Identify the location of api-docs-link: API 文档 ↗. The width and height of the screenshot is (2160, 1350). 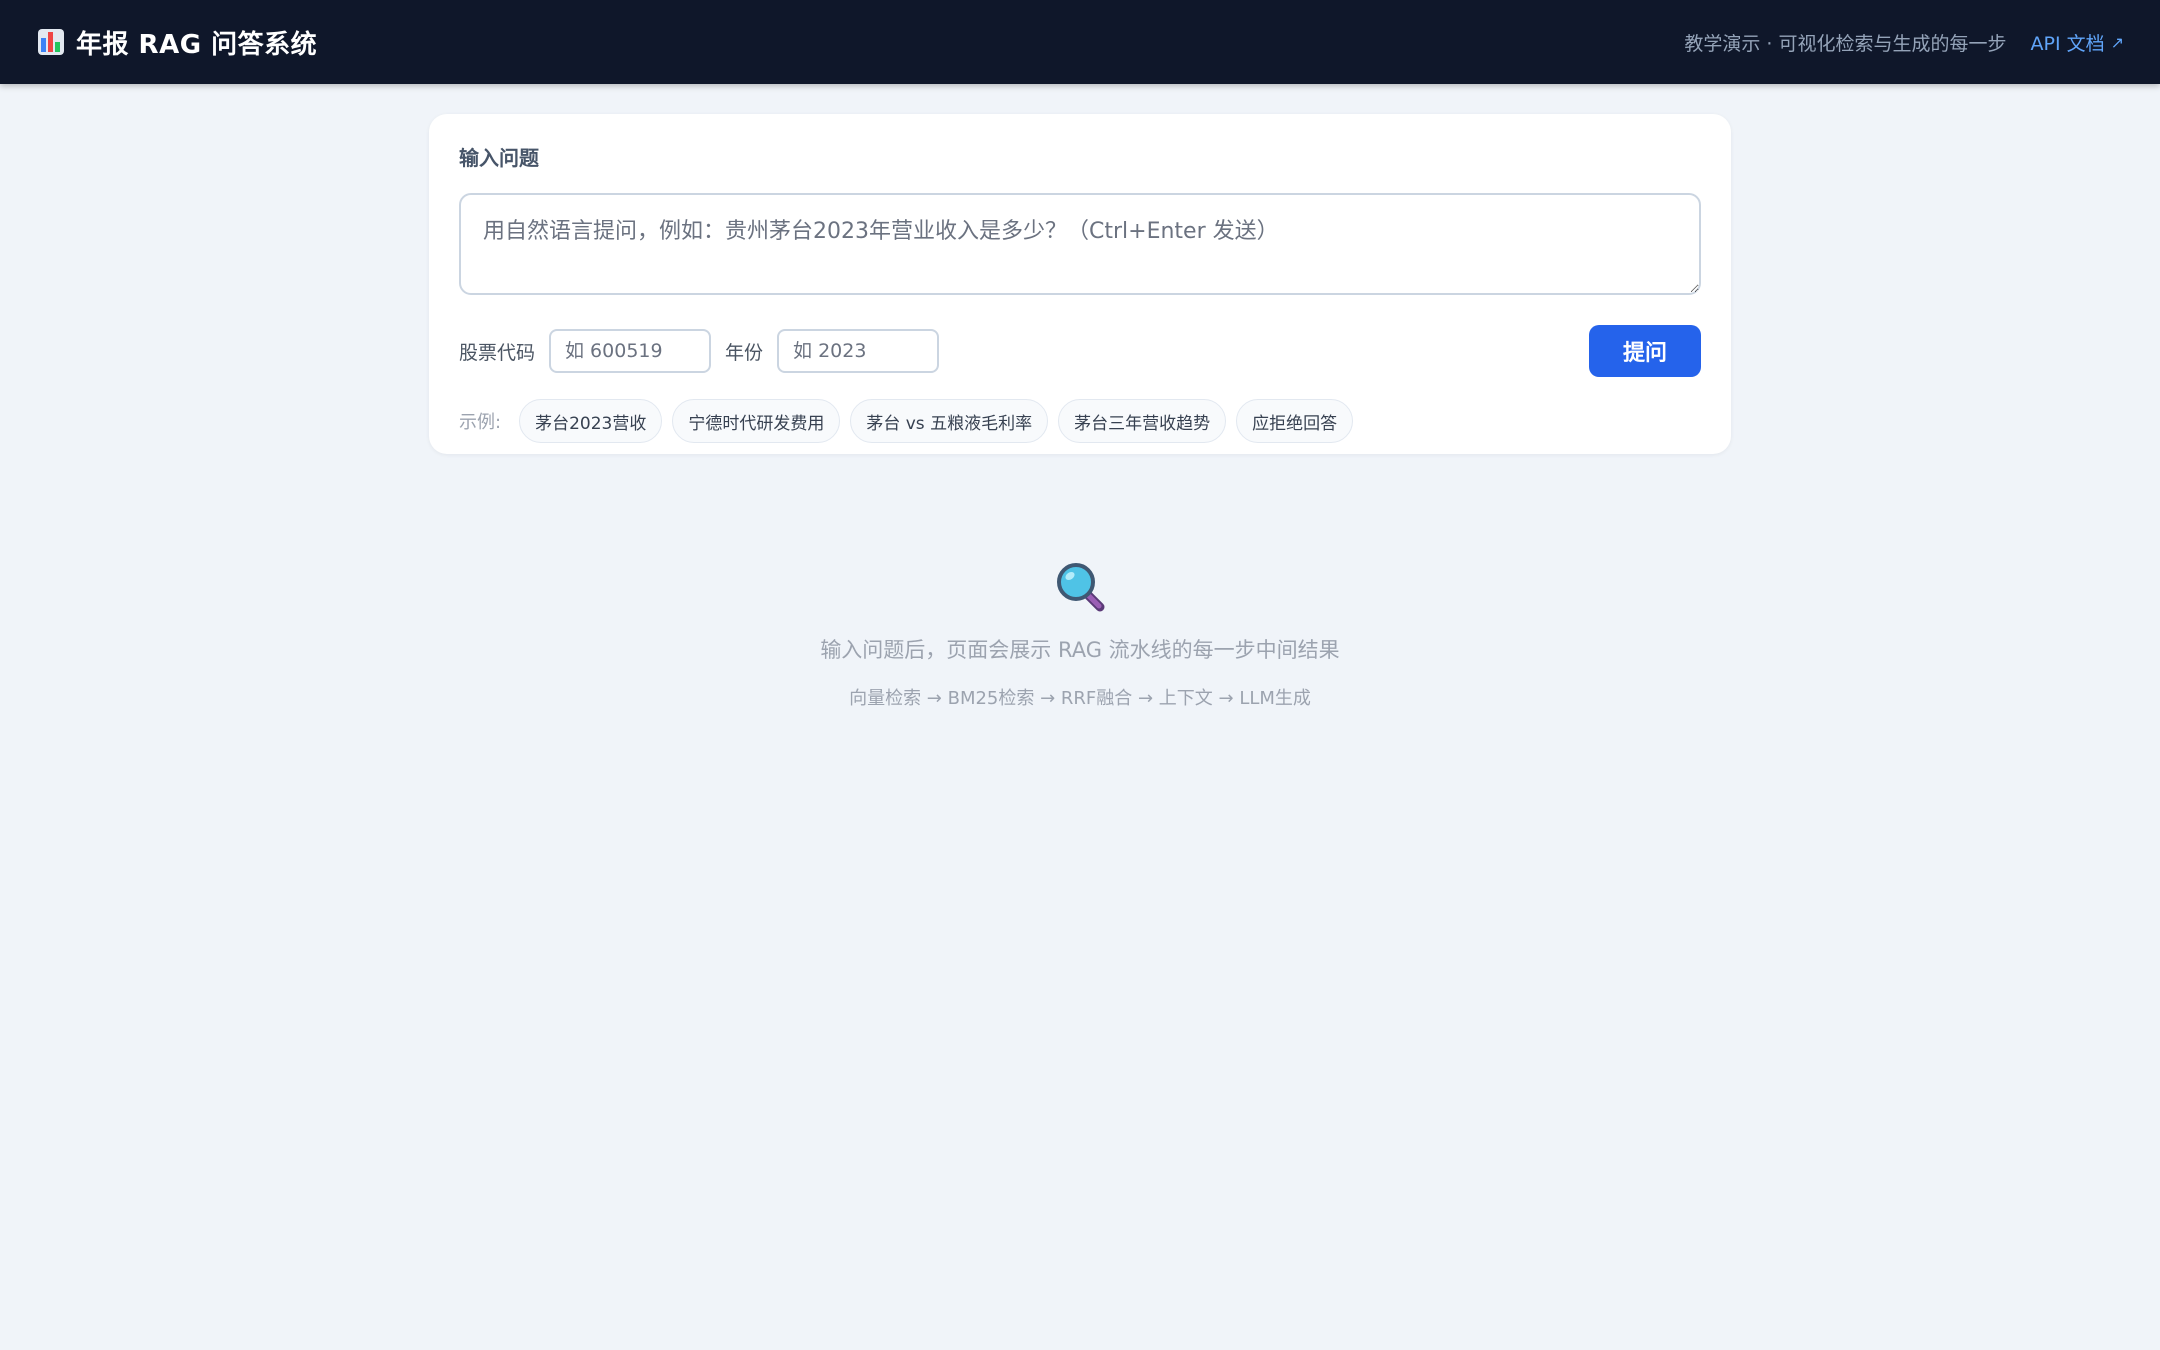
(2077, 42).